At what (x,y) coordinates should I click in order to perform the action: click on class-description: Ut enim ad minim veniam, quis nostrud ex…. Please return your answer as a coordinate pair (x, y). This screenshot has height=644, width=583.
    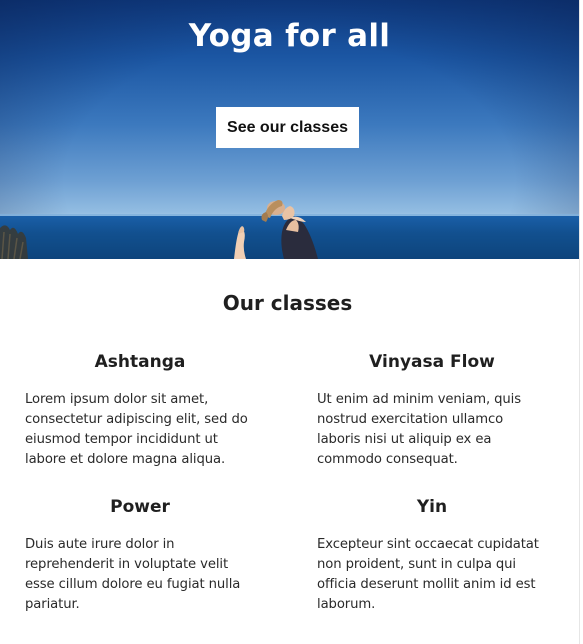
    Looking at the image, I should click on (419, 429).